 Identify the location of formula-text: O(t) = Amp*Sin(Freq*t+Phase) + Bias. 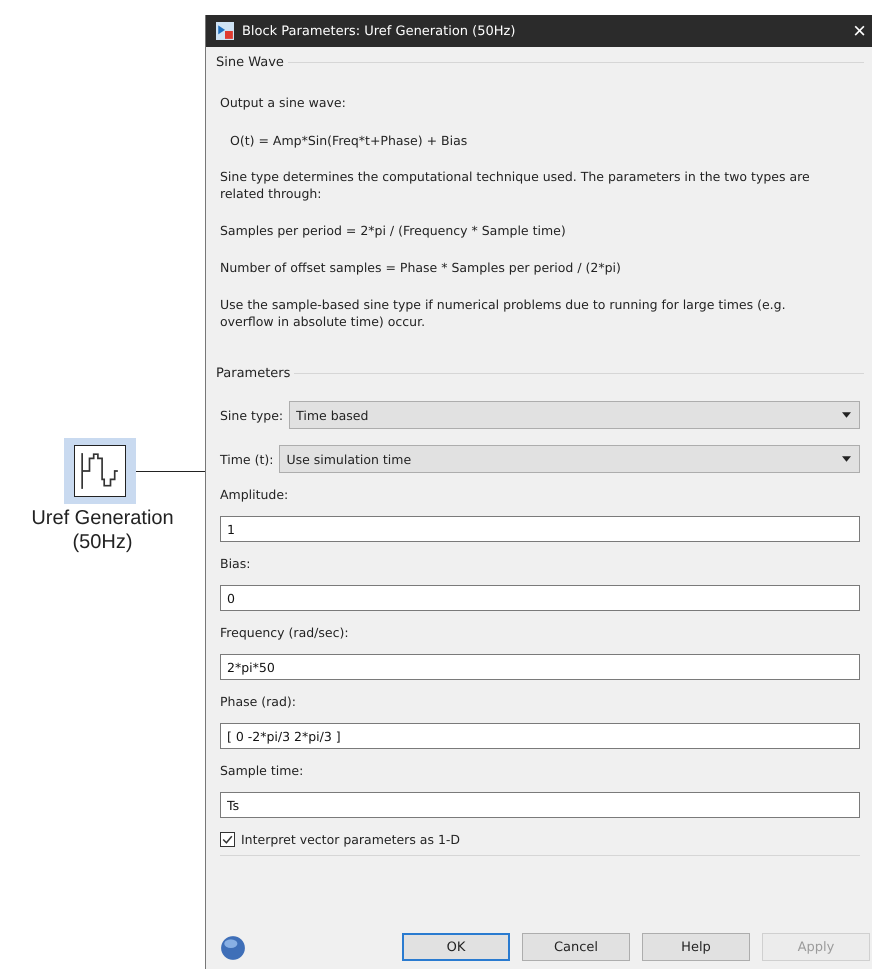
(349, 140).